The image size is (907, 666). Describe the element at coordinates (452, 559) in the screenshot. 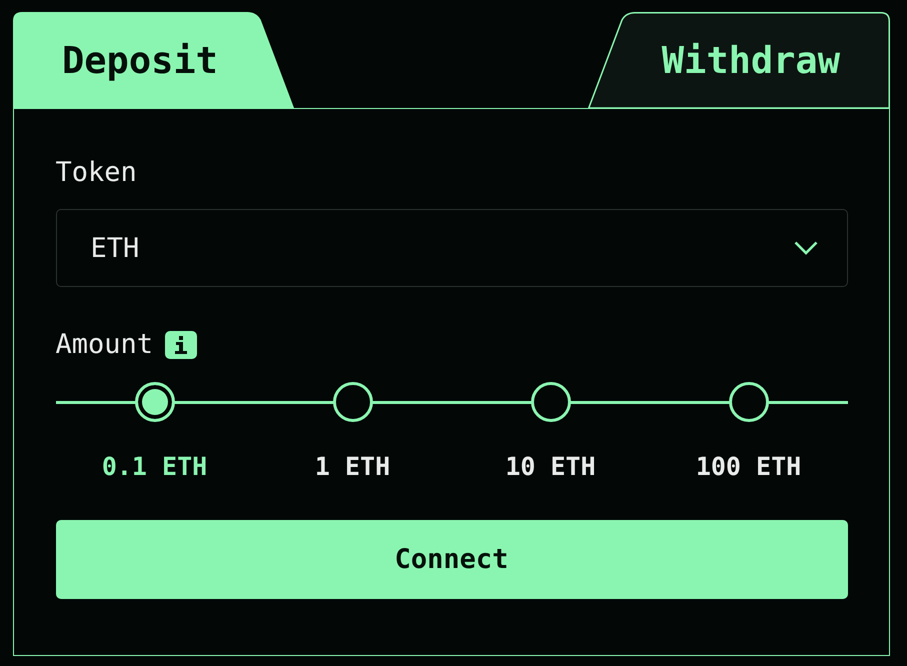

I see `connect-button: Connect` at that location.